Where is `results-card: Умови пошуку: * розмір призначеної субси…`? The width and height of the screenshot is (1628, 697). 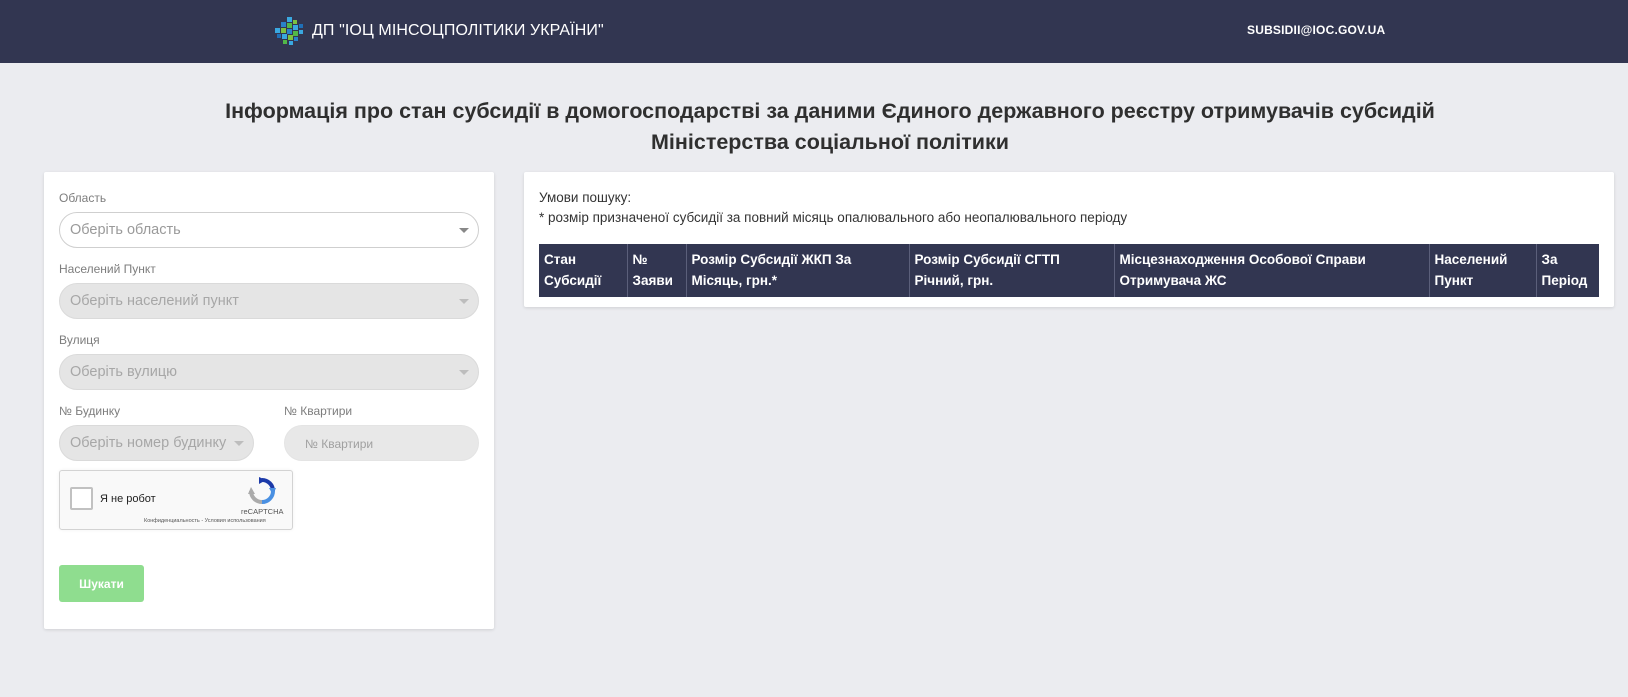 results-card: Умови пошуку: * розмір призначеної субси… is located at coordinates (1069, 239).